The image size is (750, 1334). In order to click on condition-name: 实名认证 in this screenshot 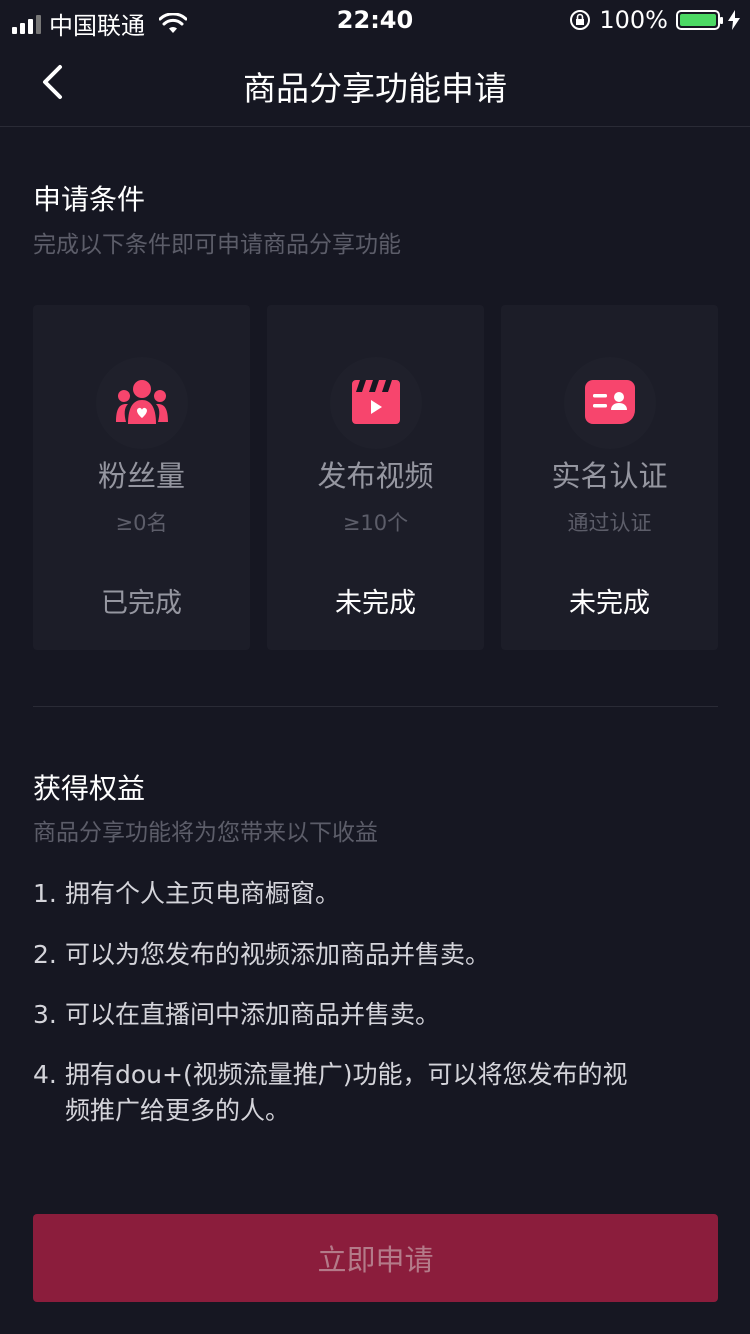, I will do `click(609, 476)`.